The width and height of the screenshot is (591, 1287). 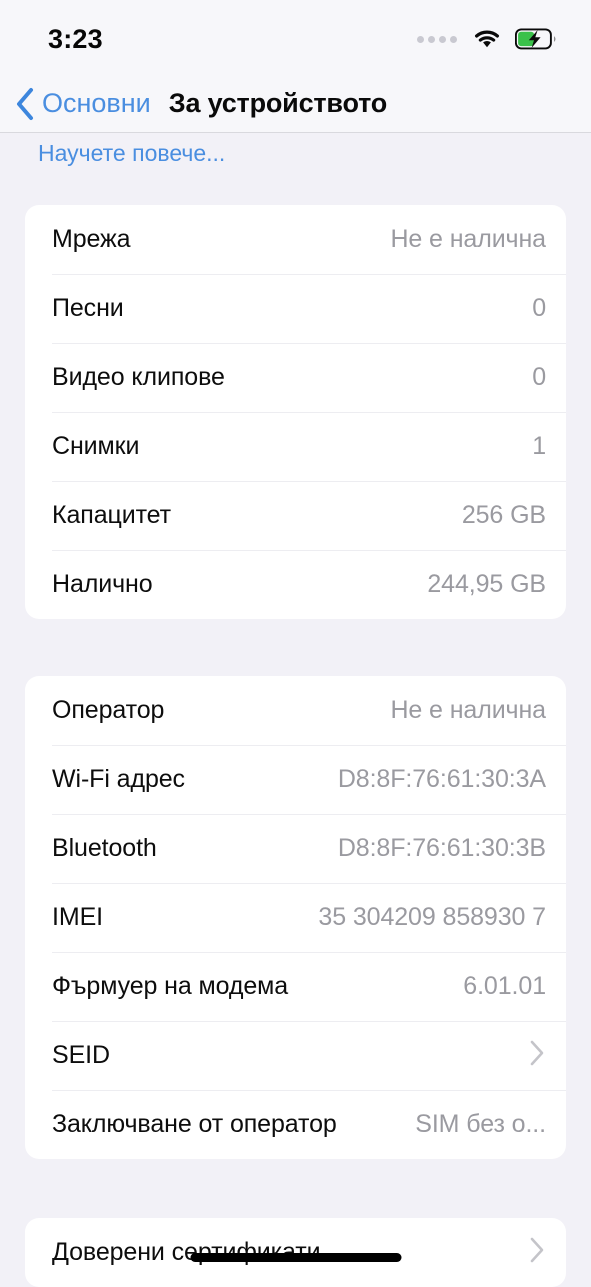 What do you see at coordinates (295, 584) in the screenshot?
I see `settings-row: Налично 244,95 GB` at bounding box center [295, 584].